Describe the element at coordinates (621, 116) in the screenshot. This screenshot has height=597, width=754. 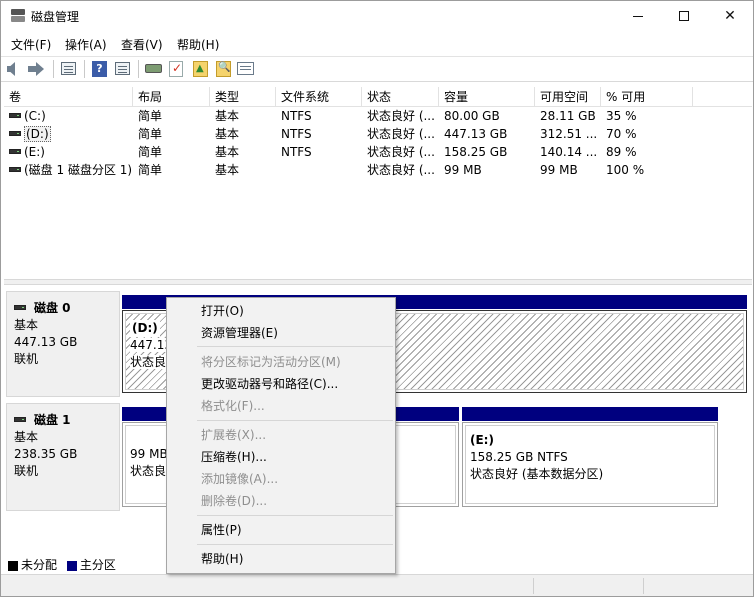
I see `percent-free-cell: 35 %` at that location.